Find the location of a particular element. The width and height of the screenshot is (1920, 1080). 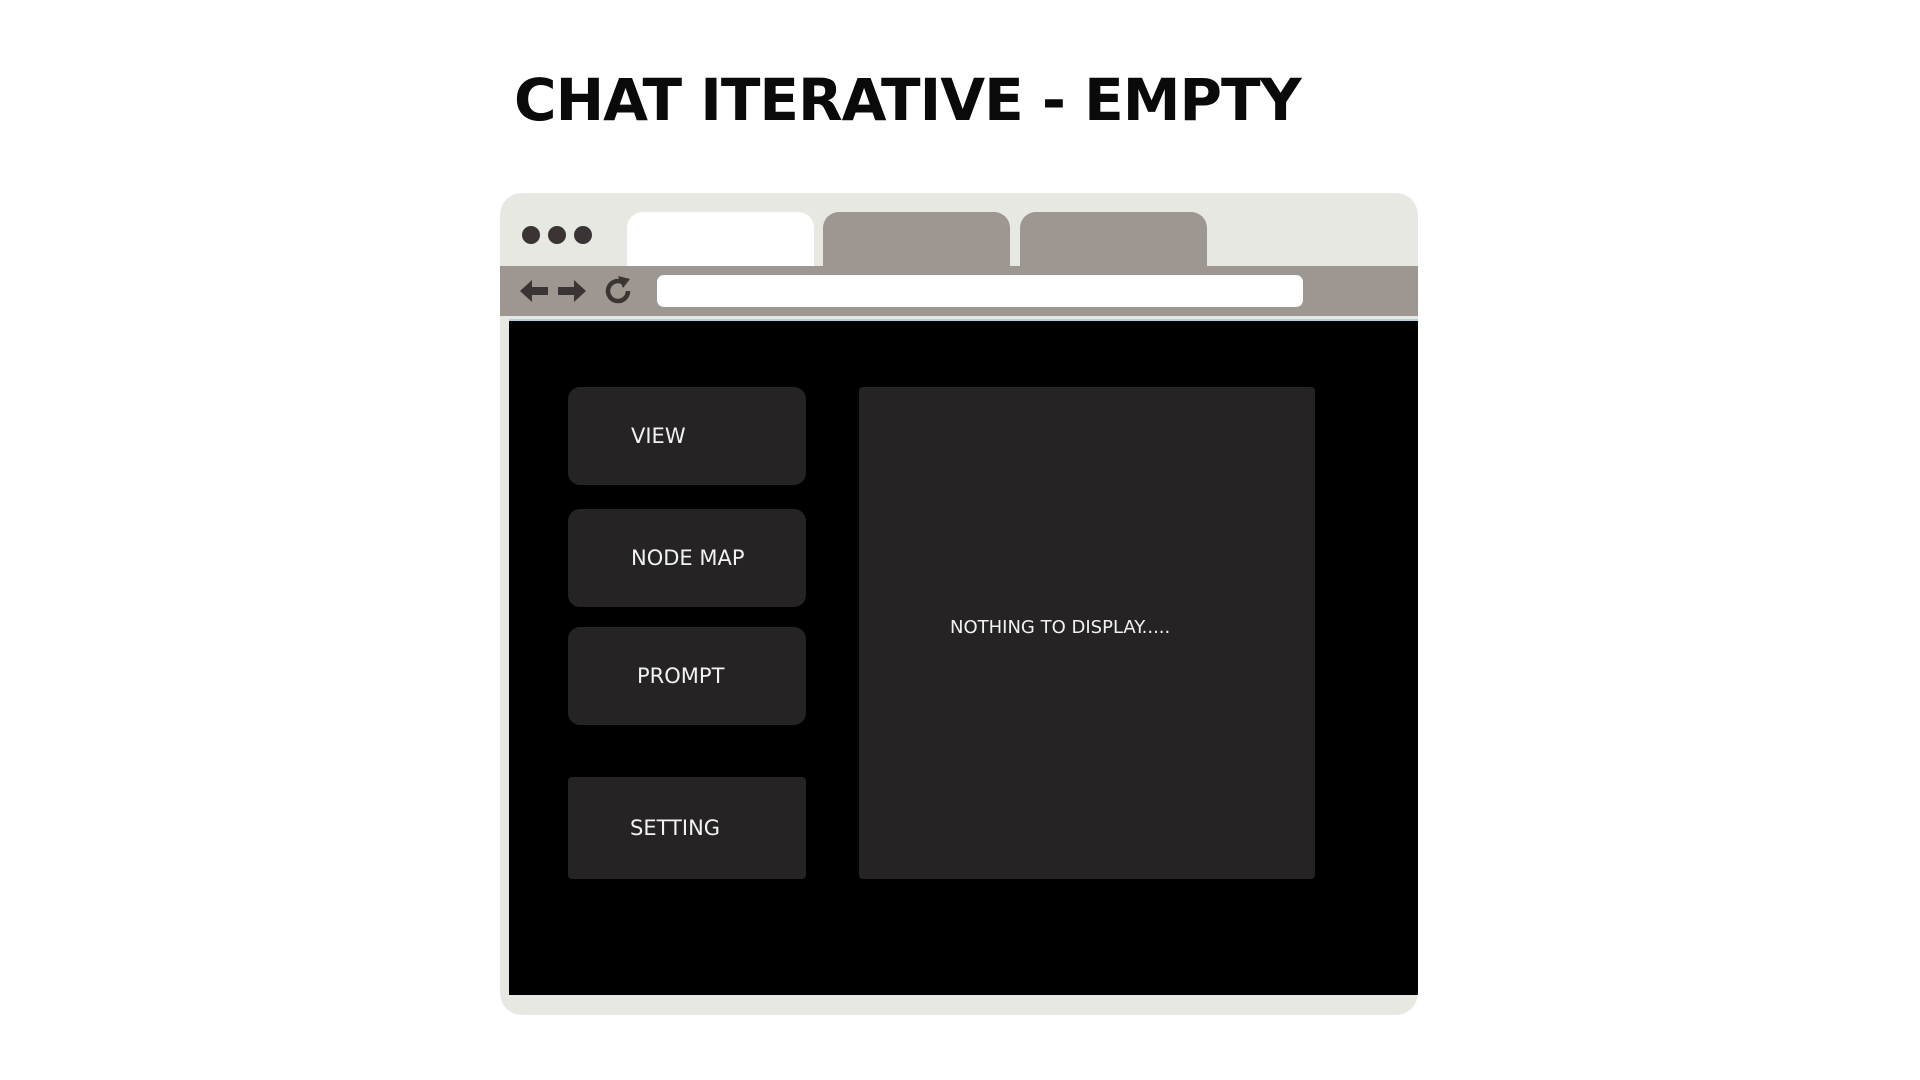

node-map-button: NODE MAP is located at coordinates (687, 558).